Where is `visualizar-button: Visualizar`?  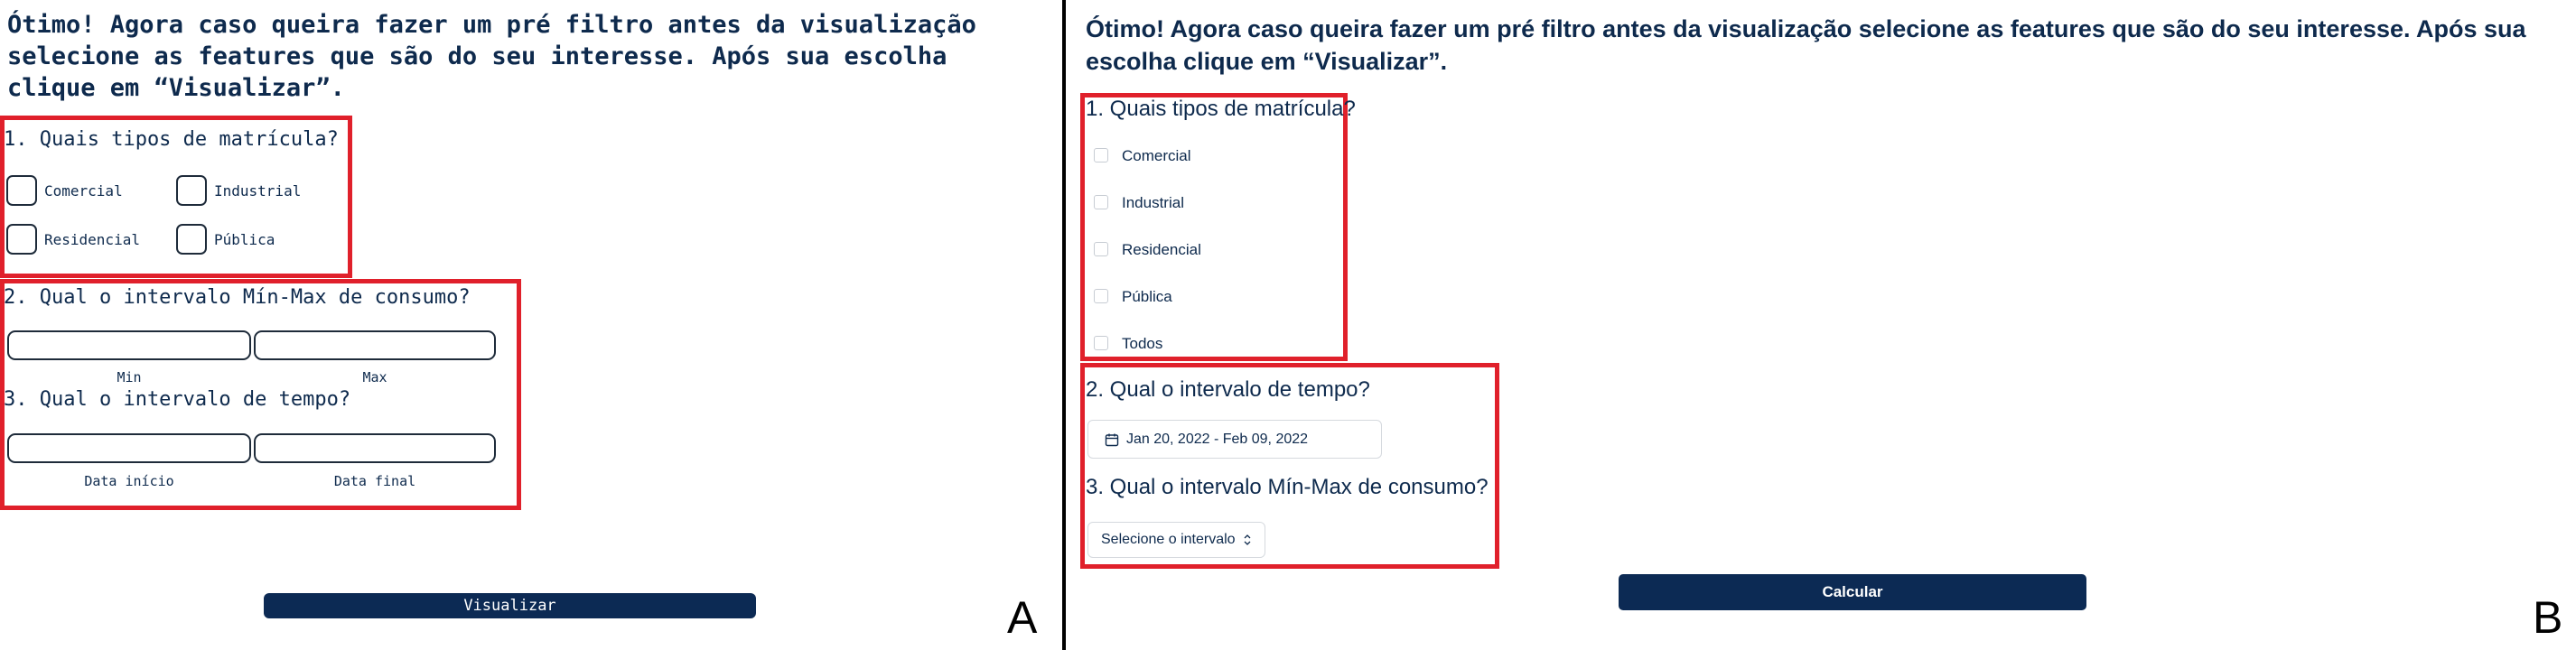 visualizar-button: Visualizar is located at coordinates (510, 605).